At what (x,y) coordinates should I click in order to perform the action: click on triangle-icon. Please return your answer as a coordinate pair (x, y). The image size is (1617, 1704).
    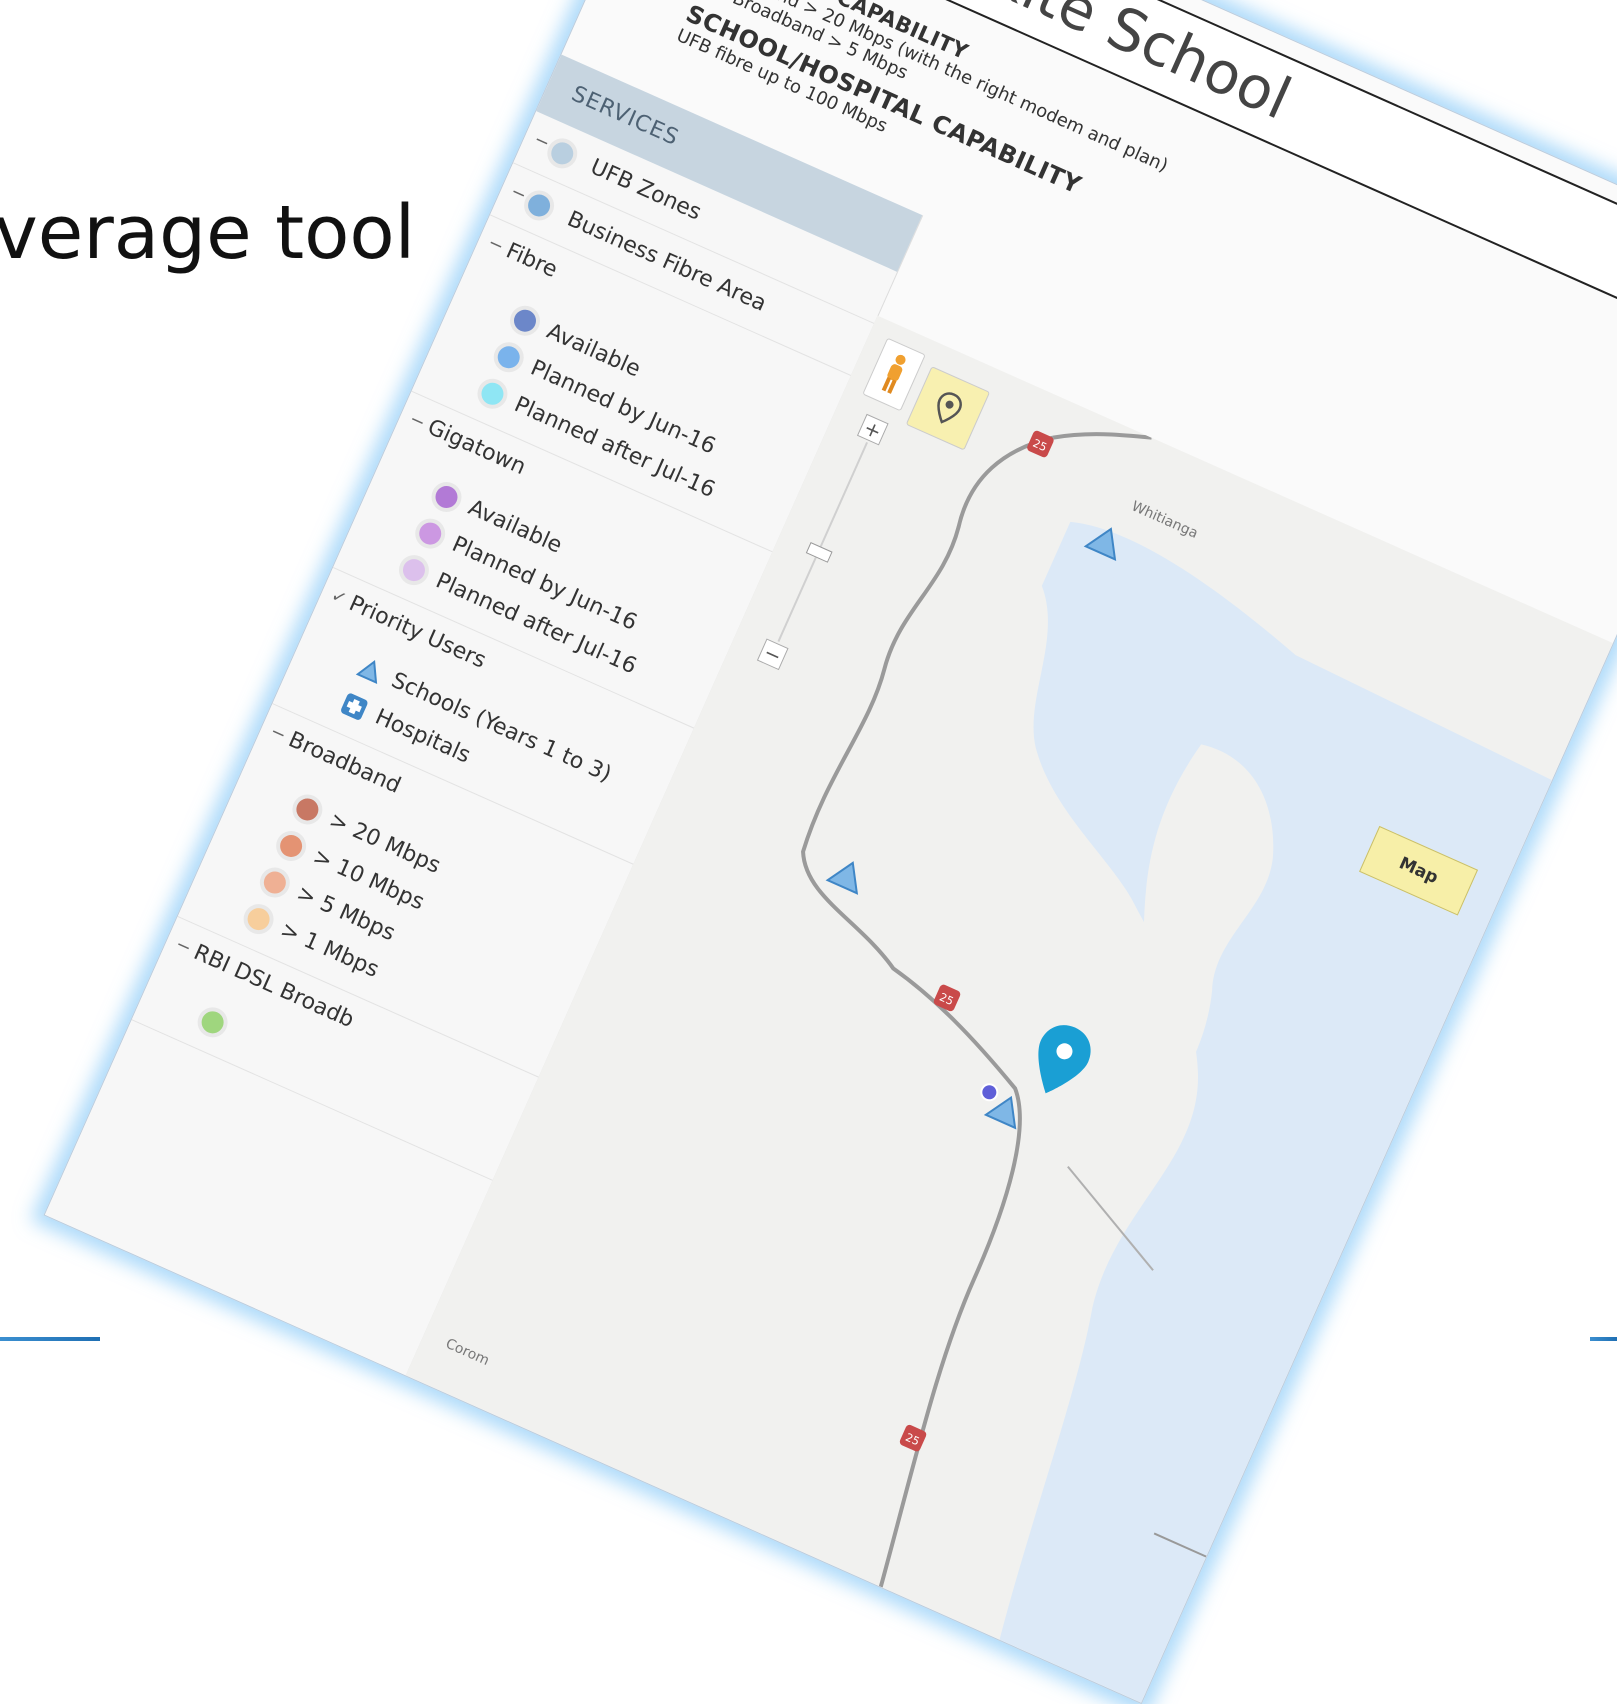
    Looking at the image, I should click on (366, 671).